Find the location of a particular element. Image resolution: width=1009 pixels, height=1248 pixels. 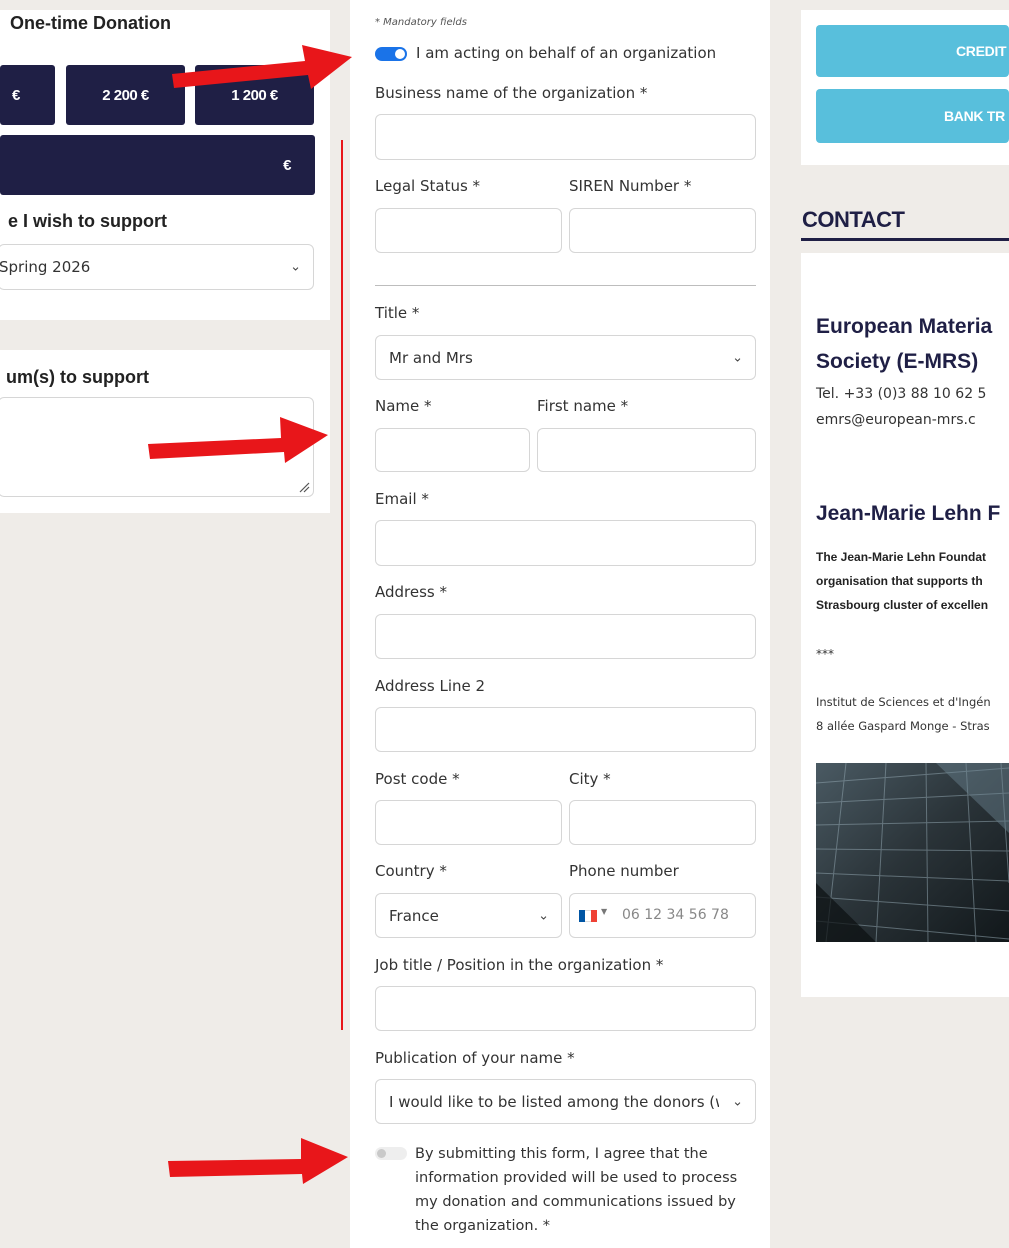

france-flag-icon is located at coordinates (588, 916).